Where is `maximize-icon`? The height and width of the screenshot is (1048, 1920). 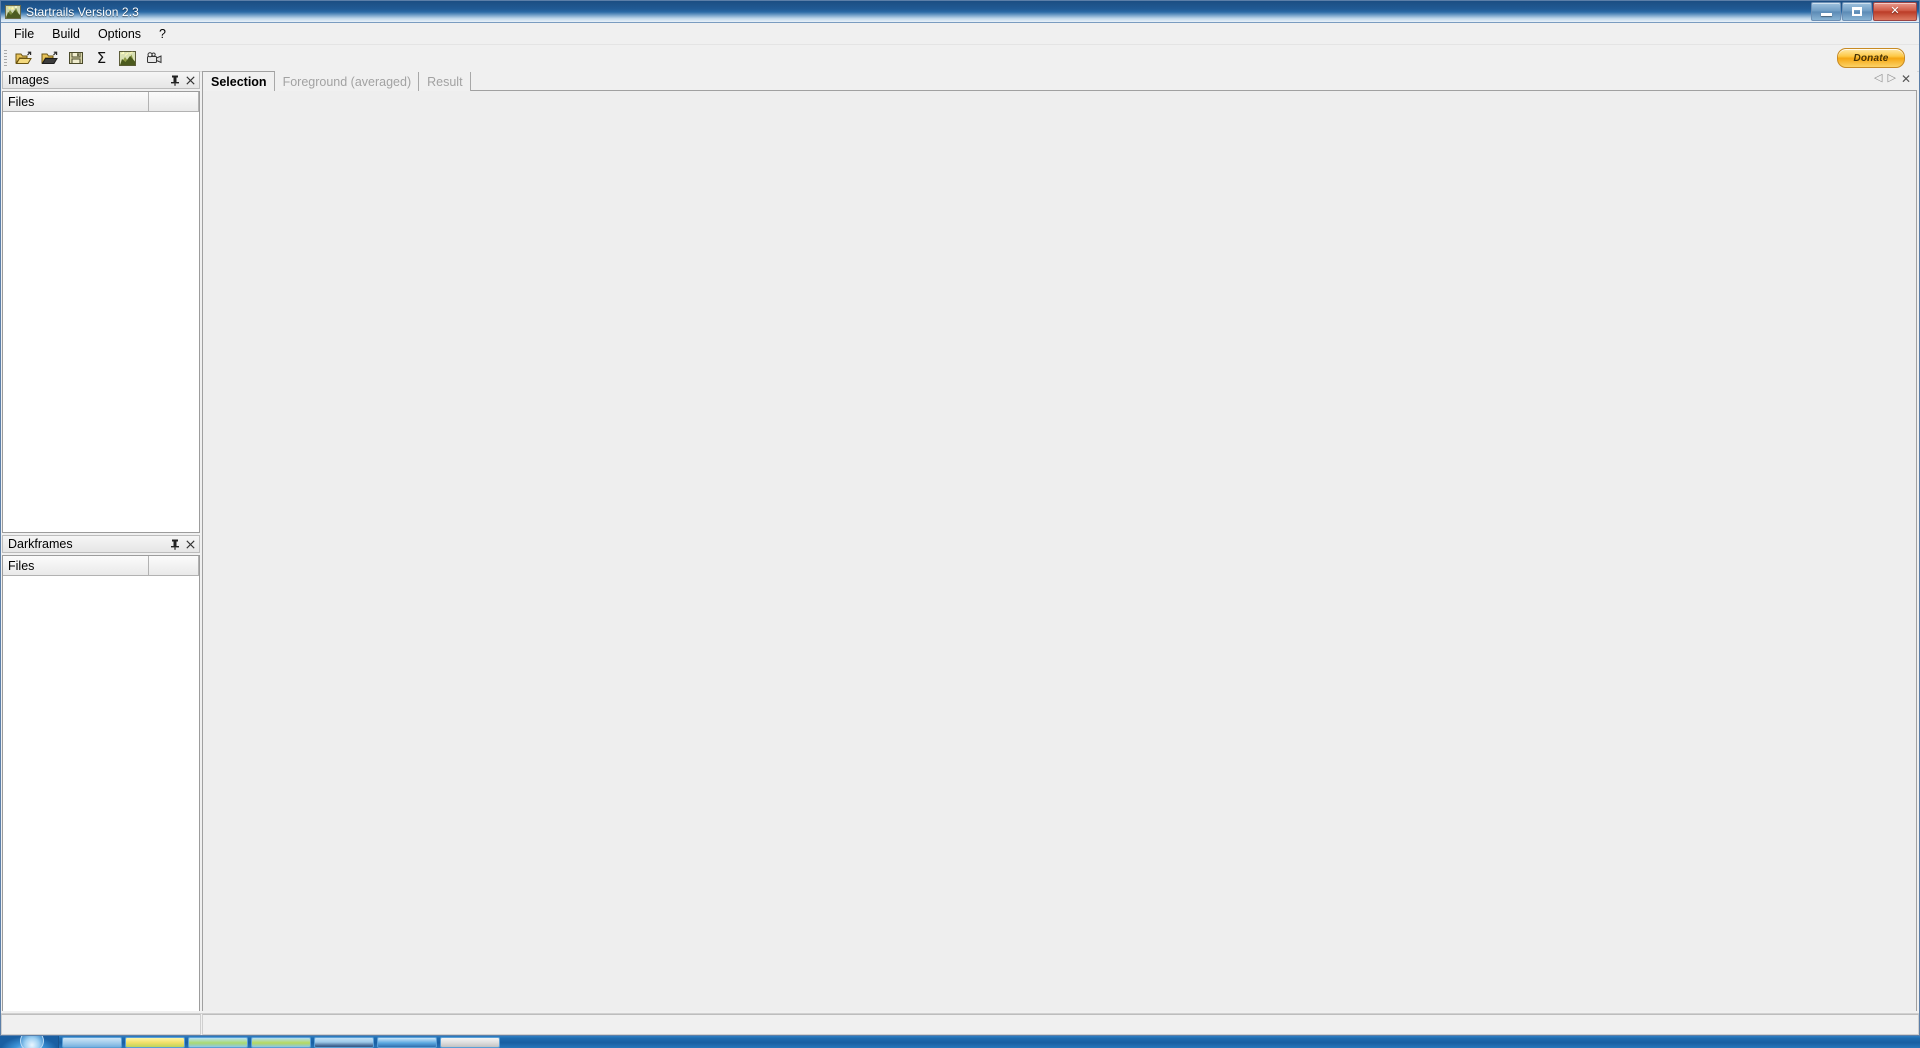 maximize-icon is located at coordinates (1857, 11).